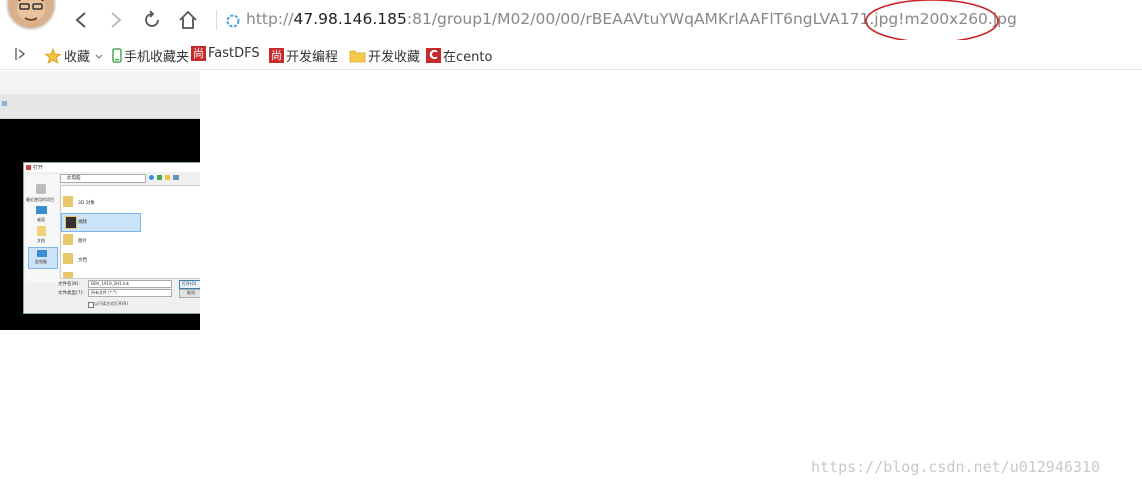 This screenshot has width=1142, height=487. Describe the element at coordinates (86, 203) in the screenshot. I see `file-item: 3D 对象` at that location.